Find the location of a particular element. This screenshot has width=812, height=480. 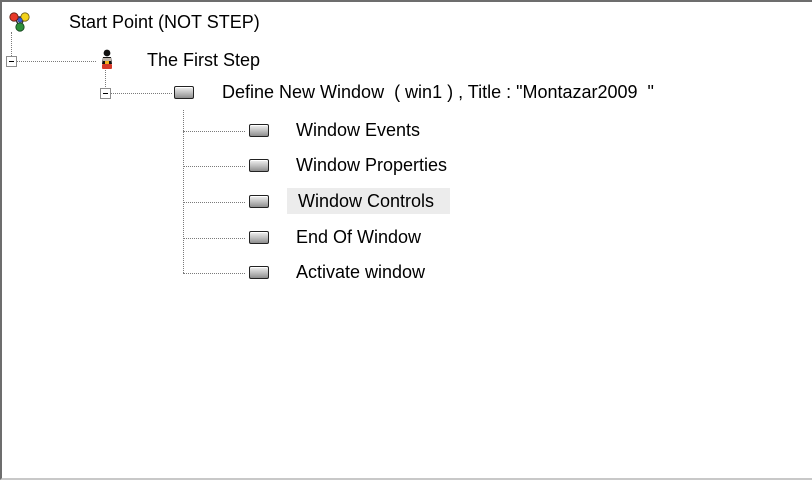

tree-node-label: Activate window is located at coordinates (361, 272).